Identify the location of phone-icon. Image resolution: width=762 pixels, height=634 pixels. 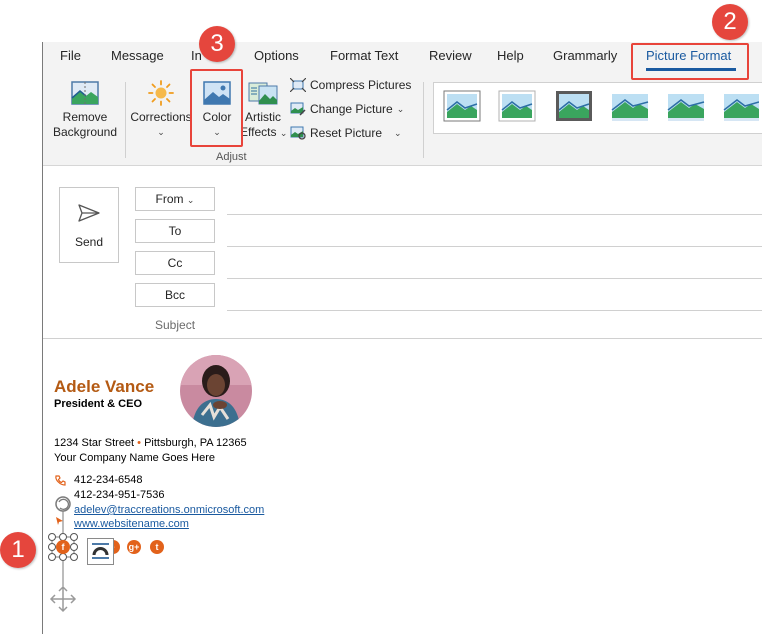
(60, 480).